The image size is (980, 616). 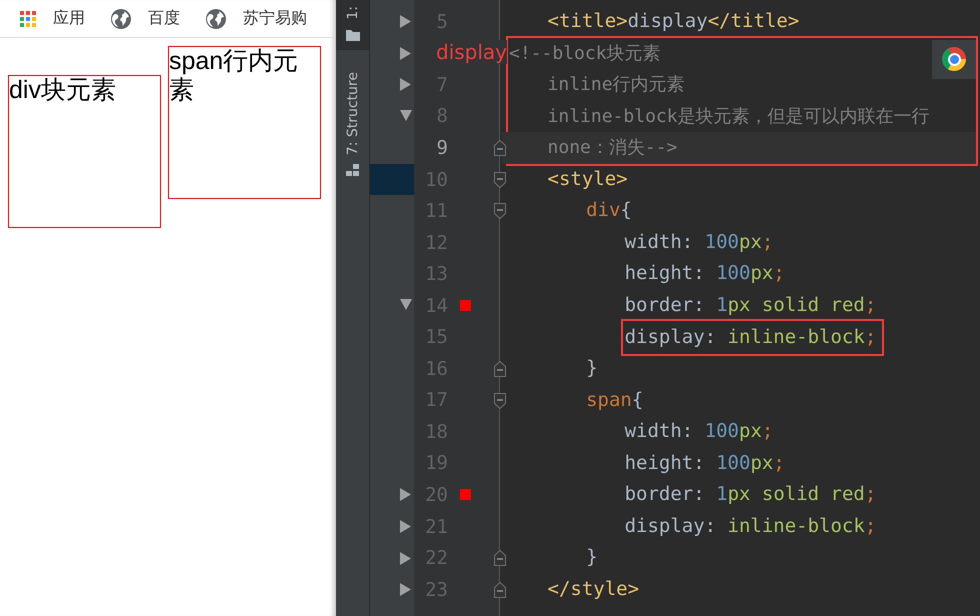 I want to click on bookmark: 苏宁易购, so click(x=256, y=18).